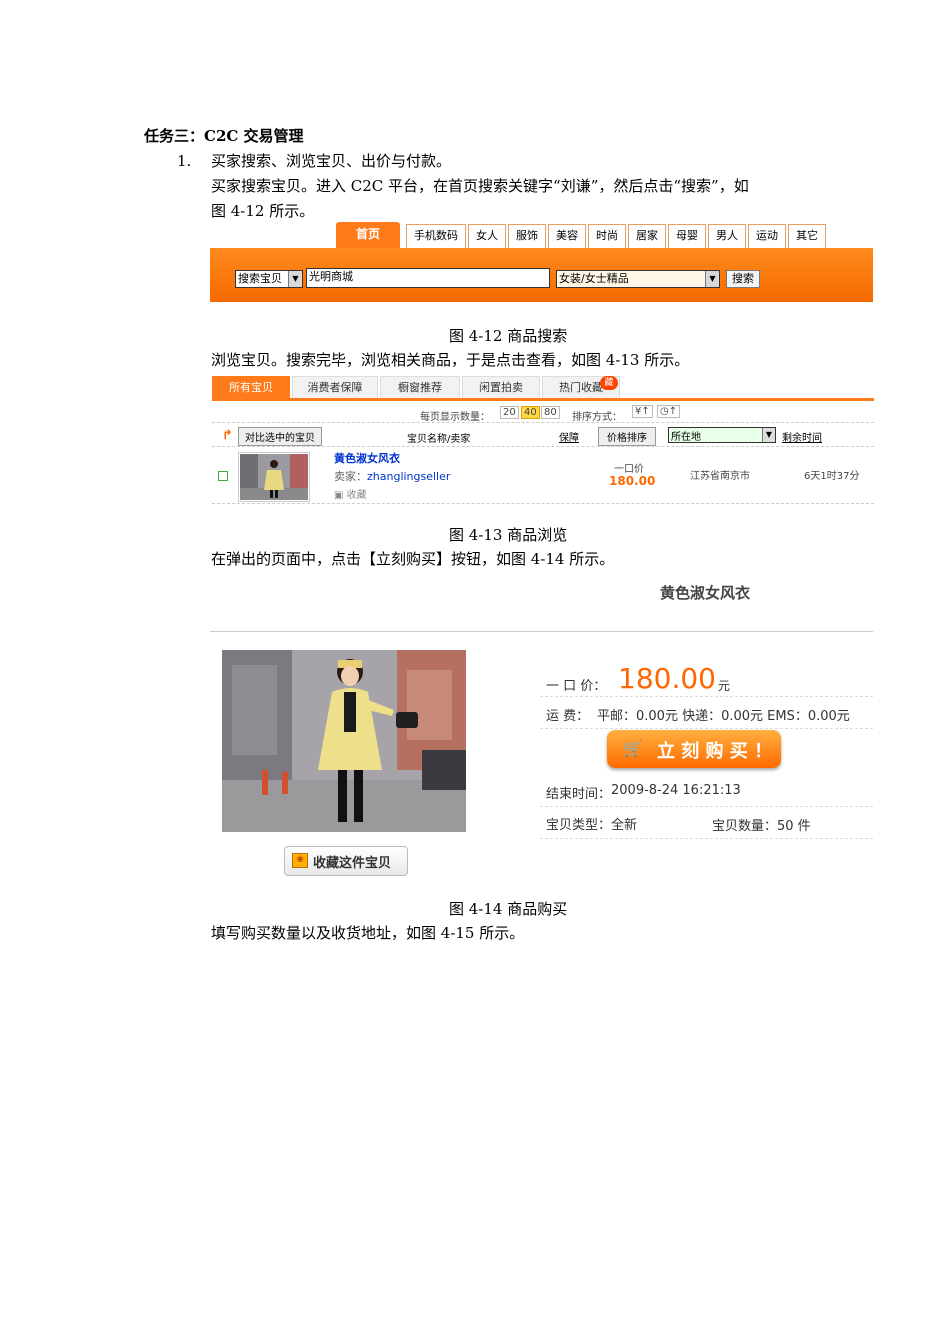  What do you see at coordinates (705, 593) in the screenshot?
I see `product-title: 黄色淑女风衣` at bounding box center [705, 593].